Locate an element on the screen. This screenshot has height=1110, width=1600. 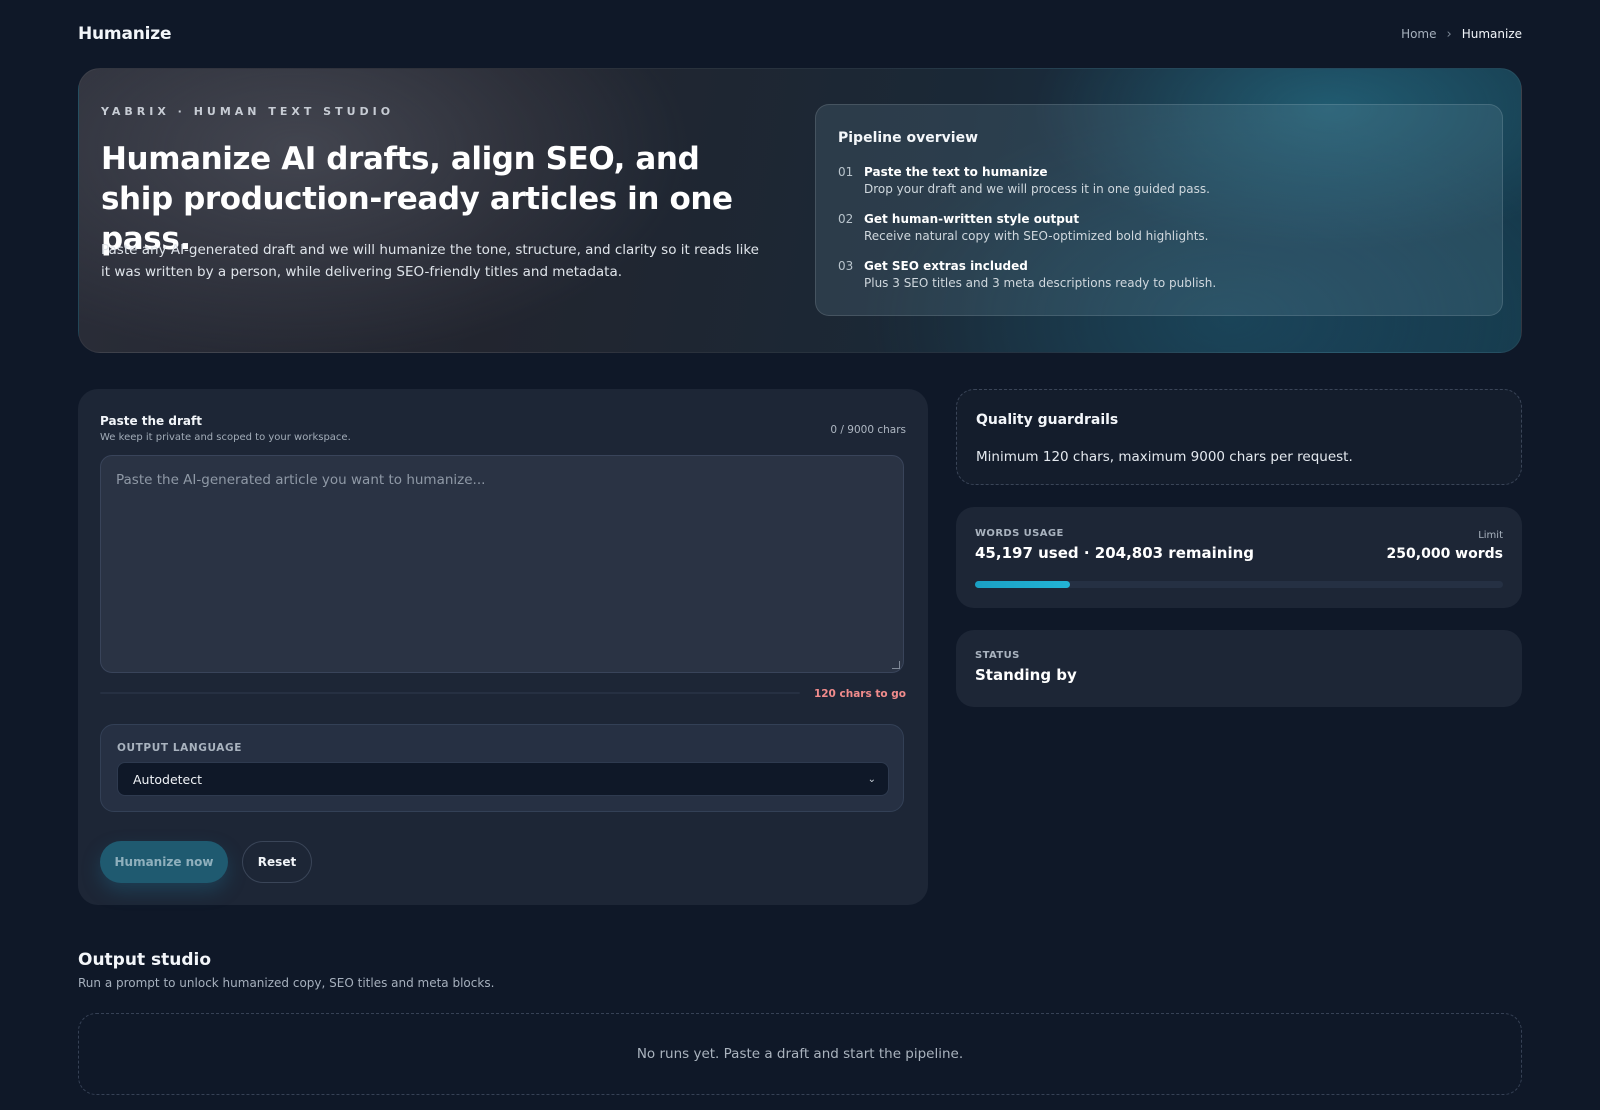
limit-label: Limit is located at coordinates (1490, 535).